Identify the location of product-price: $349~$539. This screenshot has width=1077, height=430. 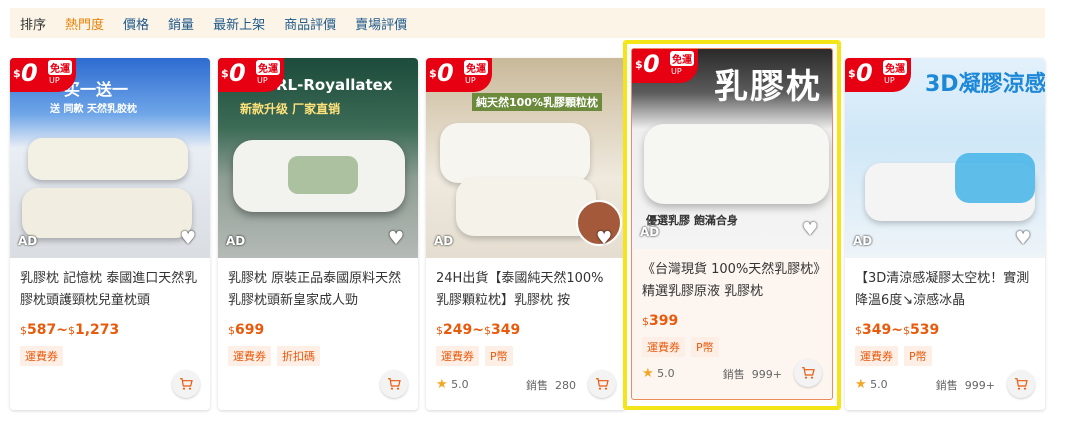
(897, 330).